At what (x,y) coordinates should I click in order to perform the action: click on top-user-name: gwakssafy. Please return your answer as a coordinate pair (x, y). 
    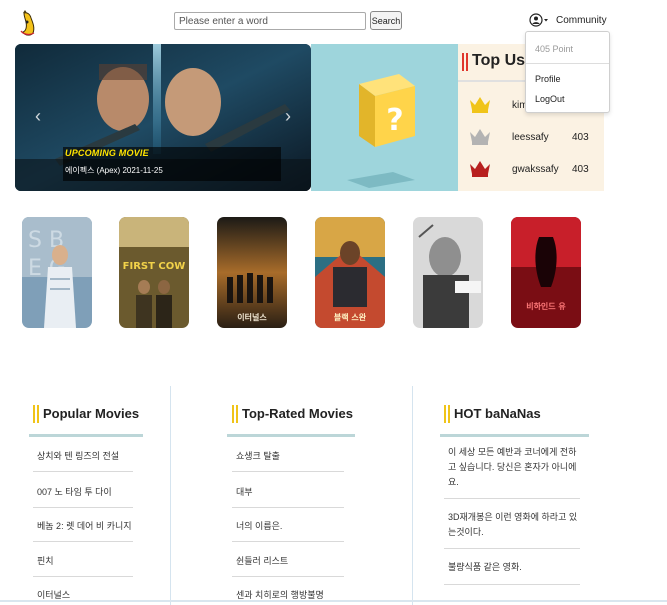
    Looking at the image, I should click on (535, 169).